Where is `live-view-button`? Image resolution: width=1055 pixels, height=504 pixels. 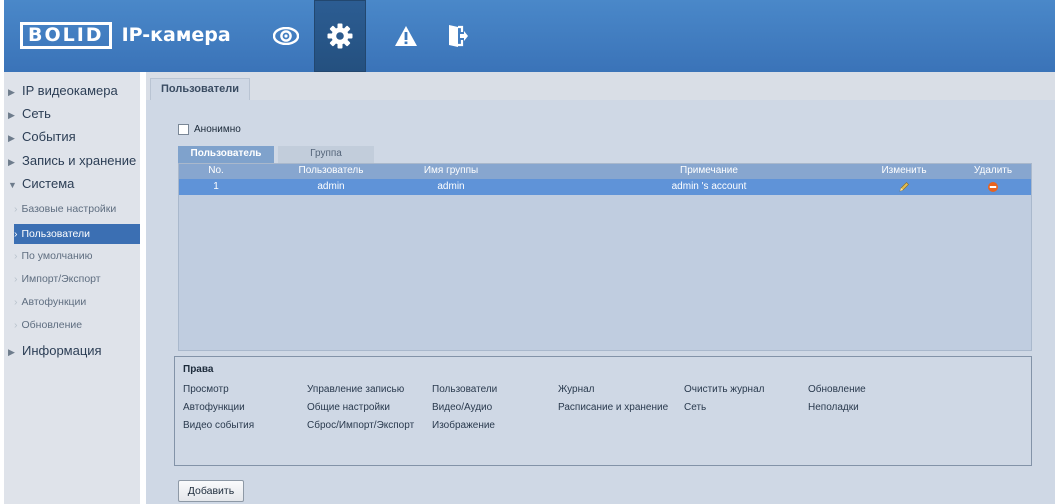
live-view-button is located at coordinates (286, 36).